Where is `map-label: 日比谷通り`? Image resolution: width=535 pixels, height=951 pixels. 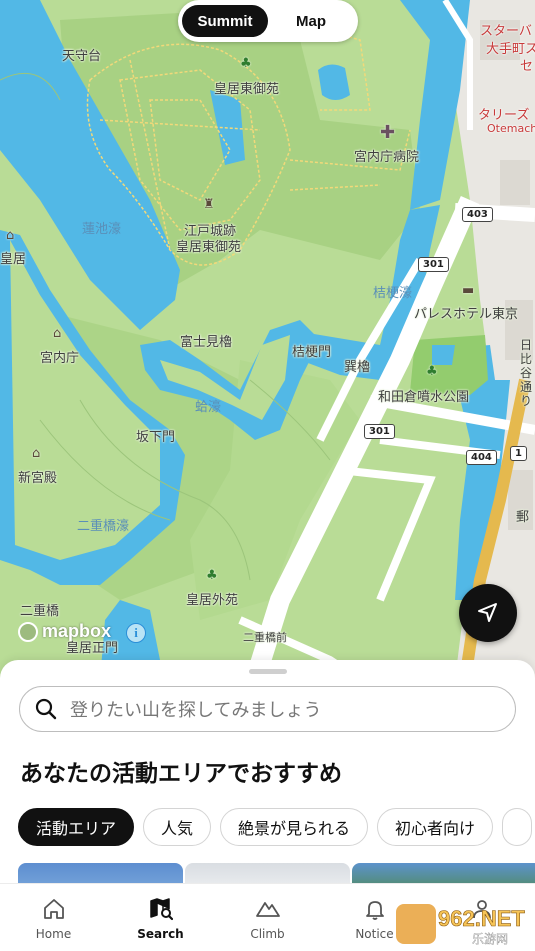
map-label: 日比谷通り is located at coordinates (526, 373).